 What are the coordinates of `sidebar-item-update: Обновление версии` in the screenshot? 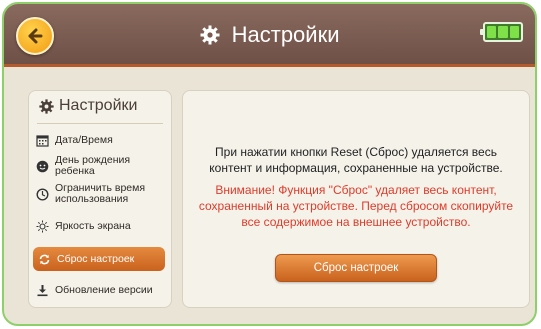 It's located at (100, 290).